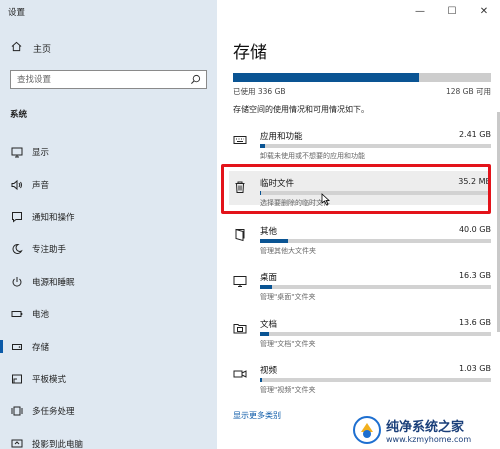 This screenshot has height=449, width=500. Describe the element at coordinates (41, 185) in the screenshot. I see `sidebar-item-label: 声音` at that location.